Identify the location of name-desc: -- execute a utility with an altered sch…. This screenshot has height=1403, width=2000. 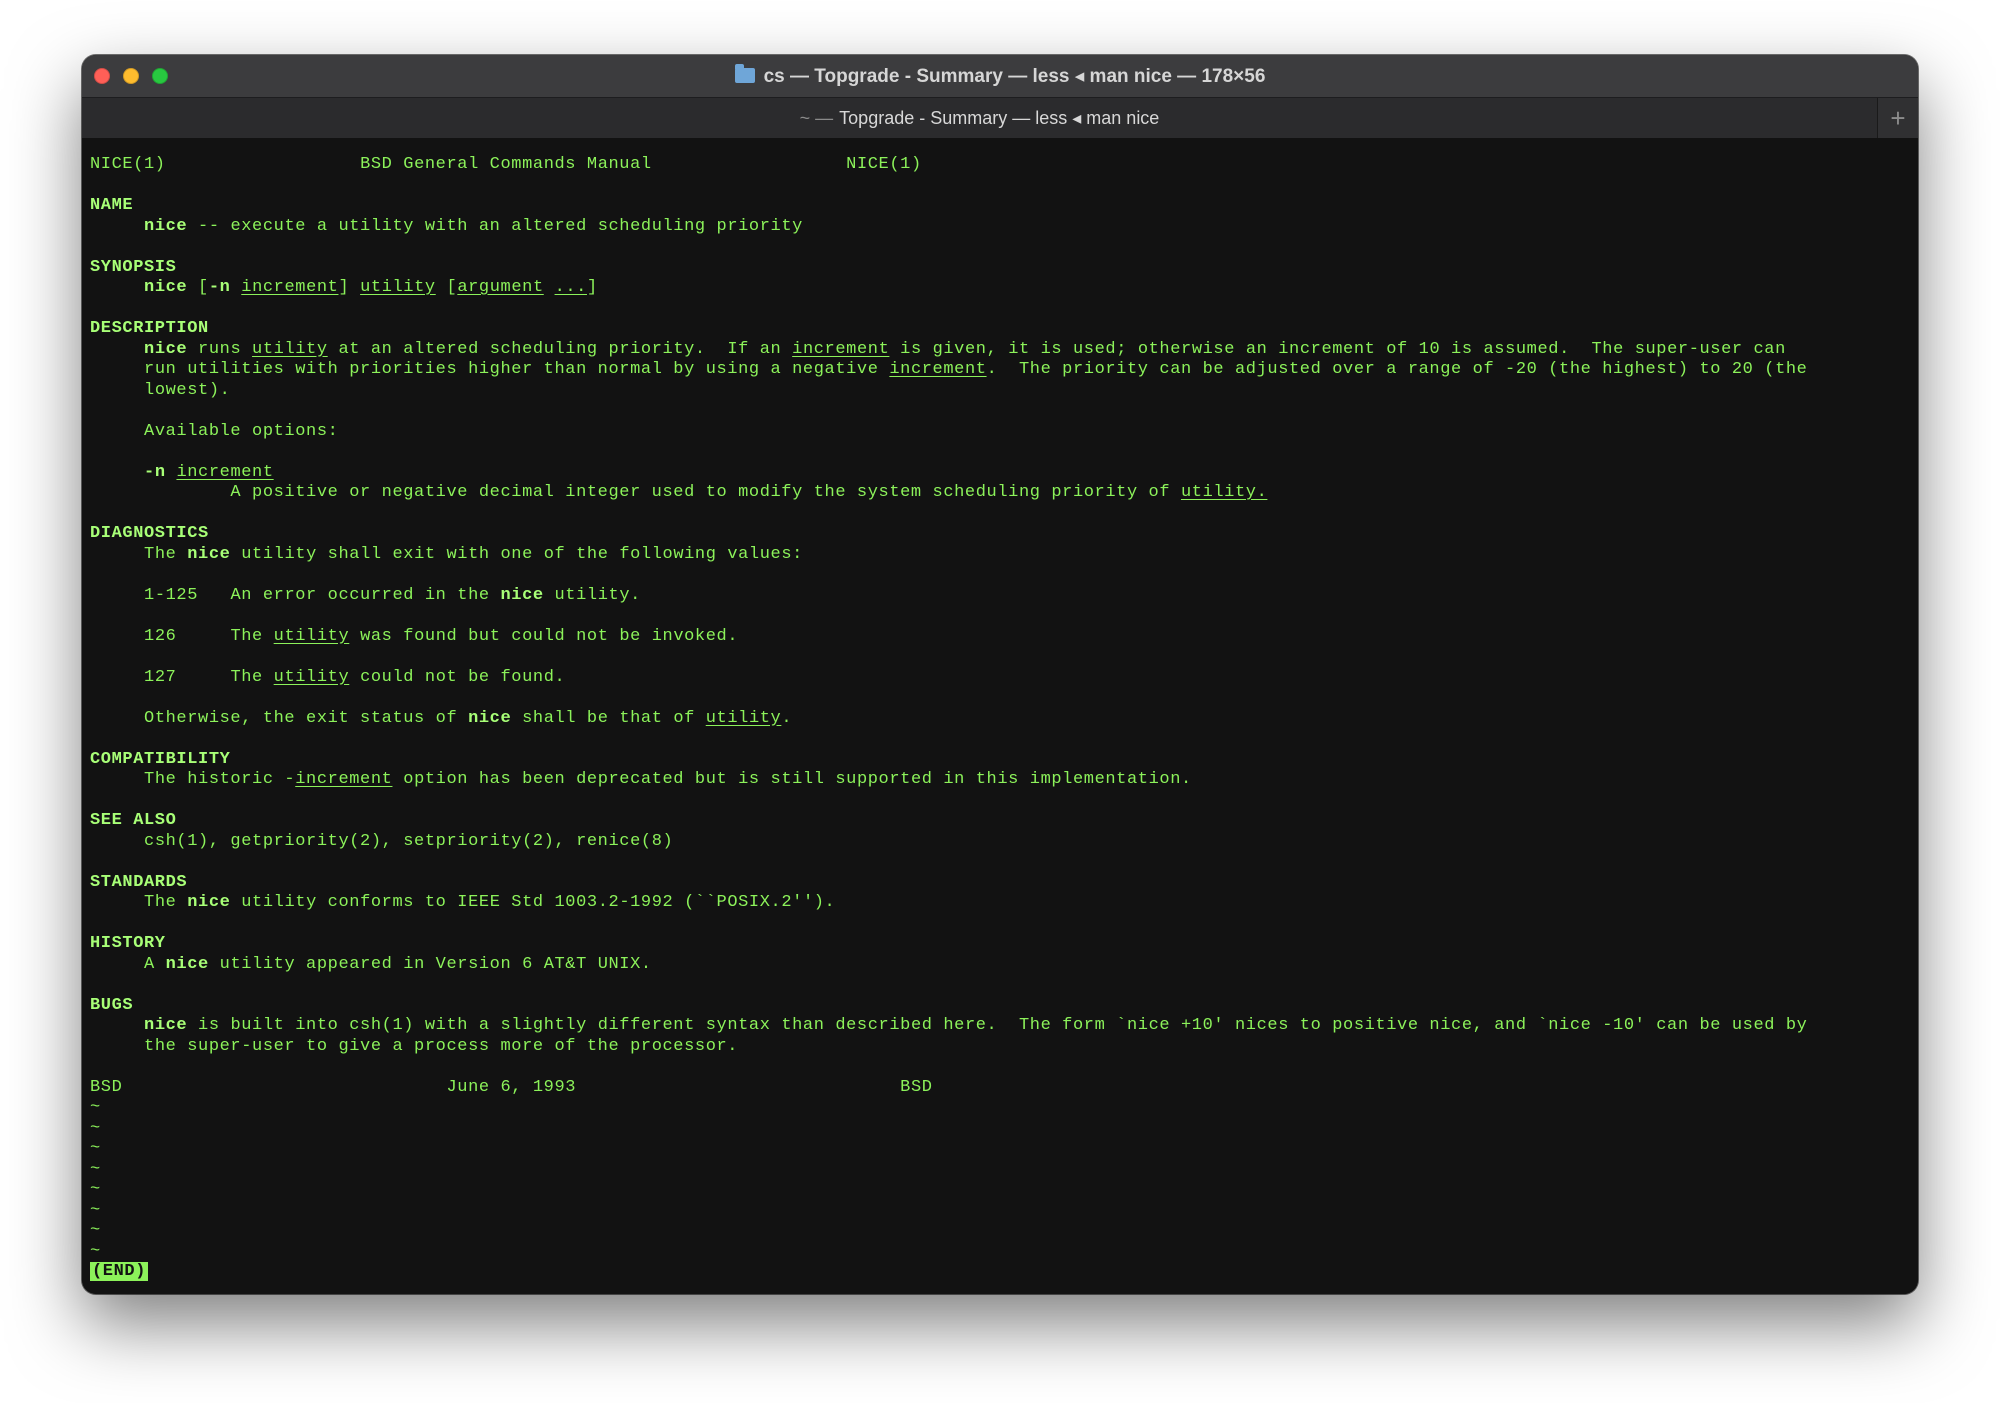
(495, 226).